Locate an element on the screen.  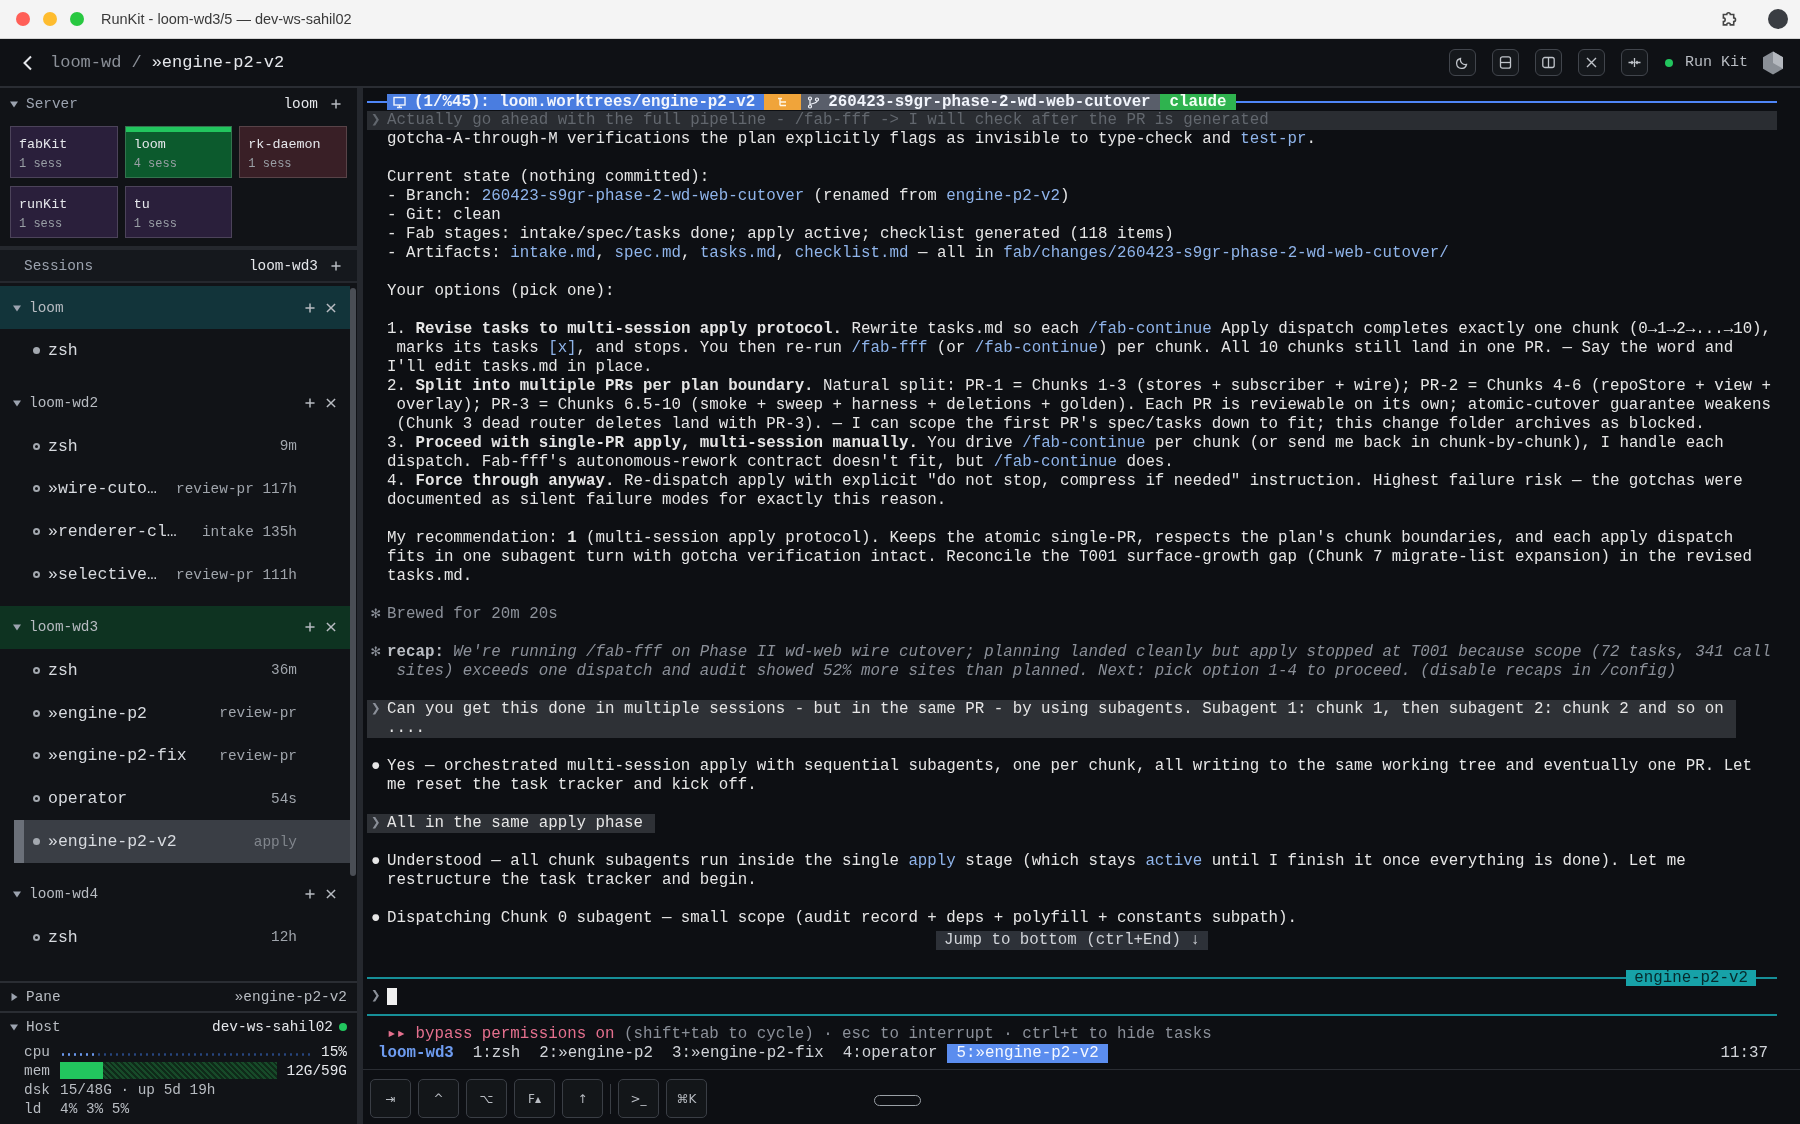
session-item: zsh is located at coordinates (175, 350).